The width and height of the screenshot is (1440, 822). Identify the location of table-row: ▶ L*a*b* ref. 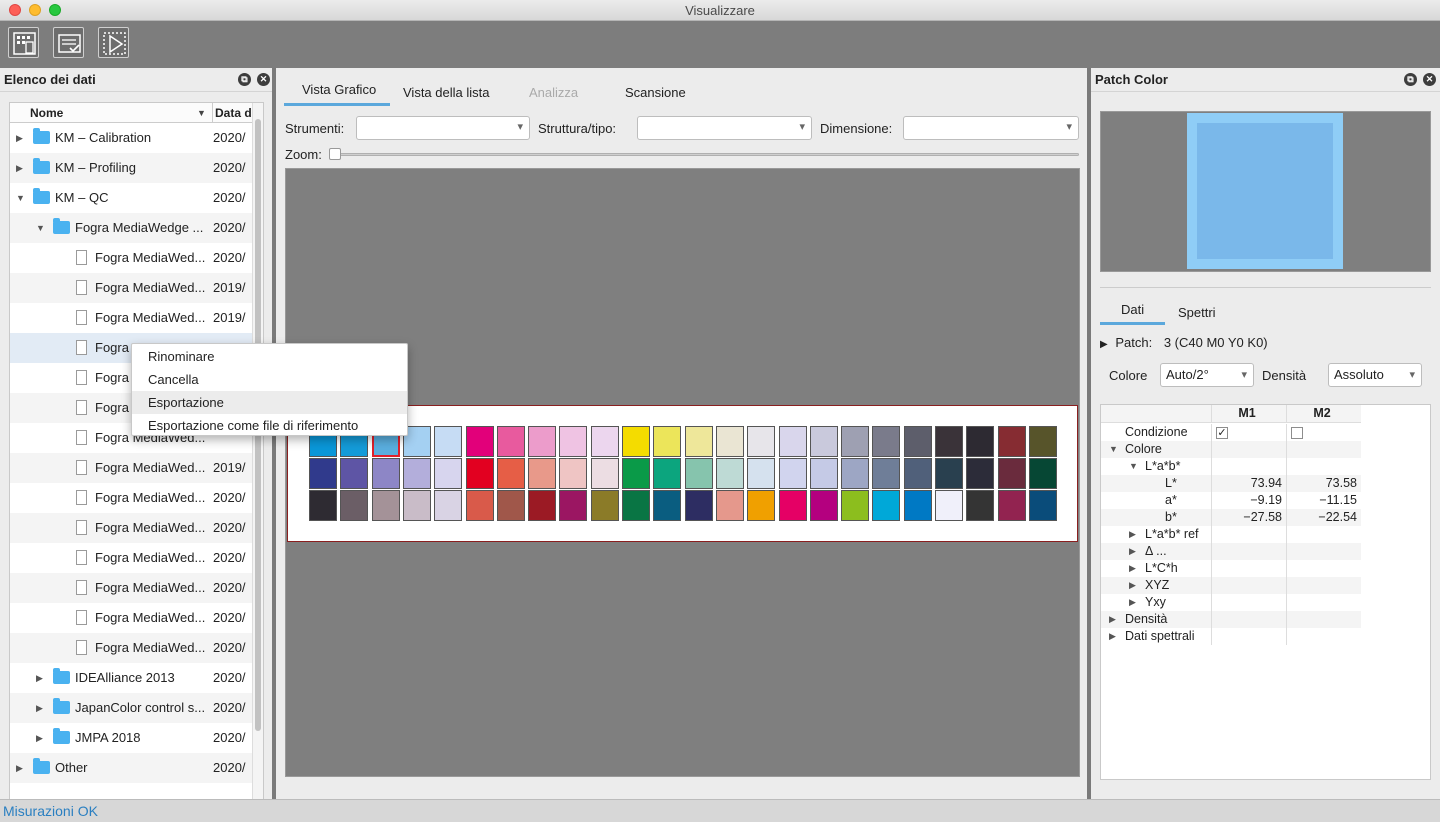
(1231, 534).